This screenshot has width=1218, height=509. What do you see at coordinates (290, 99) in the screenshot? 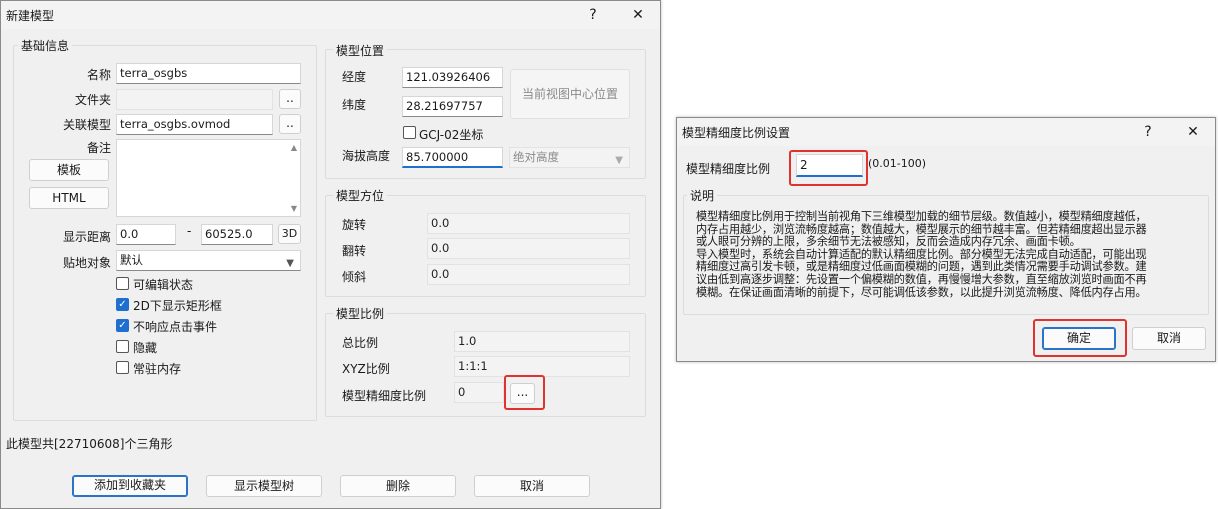
I see `folder-browse-button: ..` at bounding box center [290, 99].